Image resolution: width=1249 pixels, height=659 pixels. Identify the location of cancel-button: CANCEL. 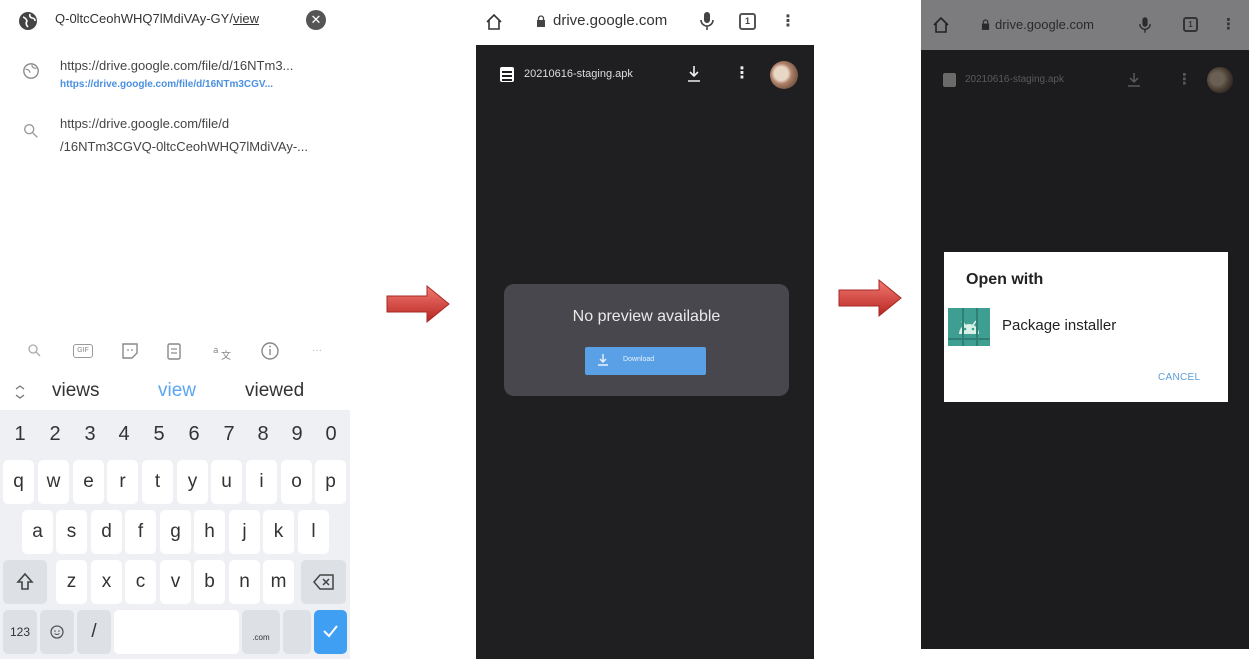
(1179, 377).